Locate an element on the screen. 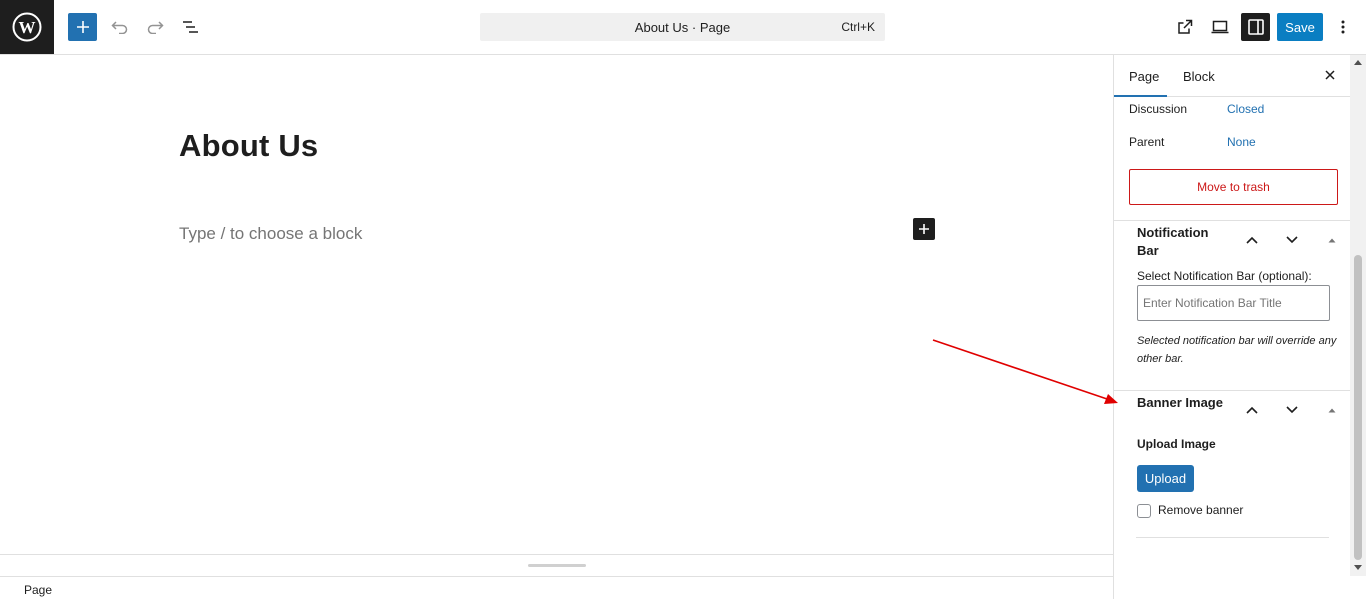  add-block-button is located at coordinates (82, 27).